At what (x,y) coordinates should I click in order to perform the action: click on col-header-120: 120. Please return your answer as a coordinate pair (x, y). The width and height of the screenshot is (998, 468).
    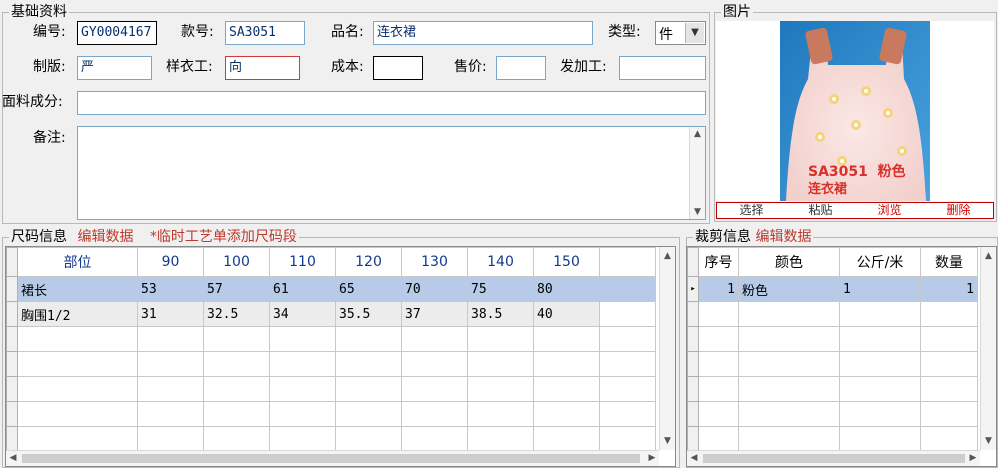
    Looking at the image, I should click on (368, 262).